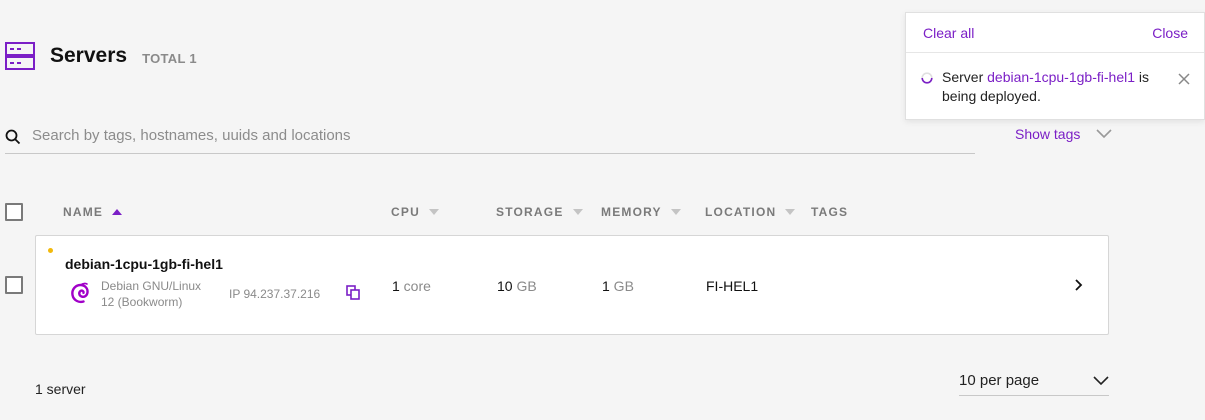  What do you see at coordinates (60, 389) in the screenshot?
I see `result-count: 1 server` at bounding box center [60, 389].